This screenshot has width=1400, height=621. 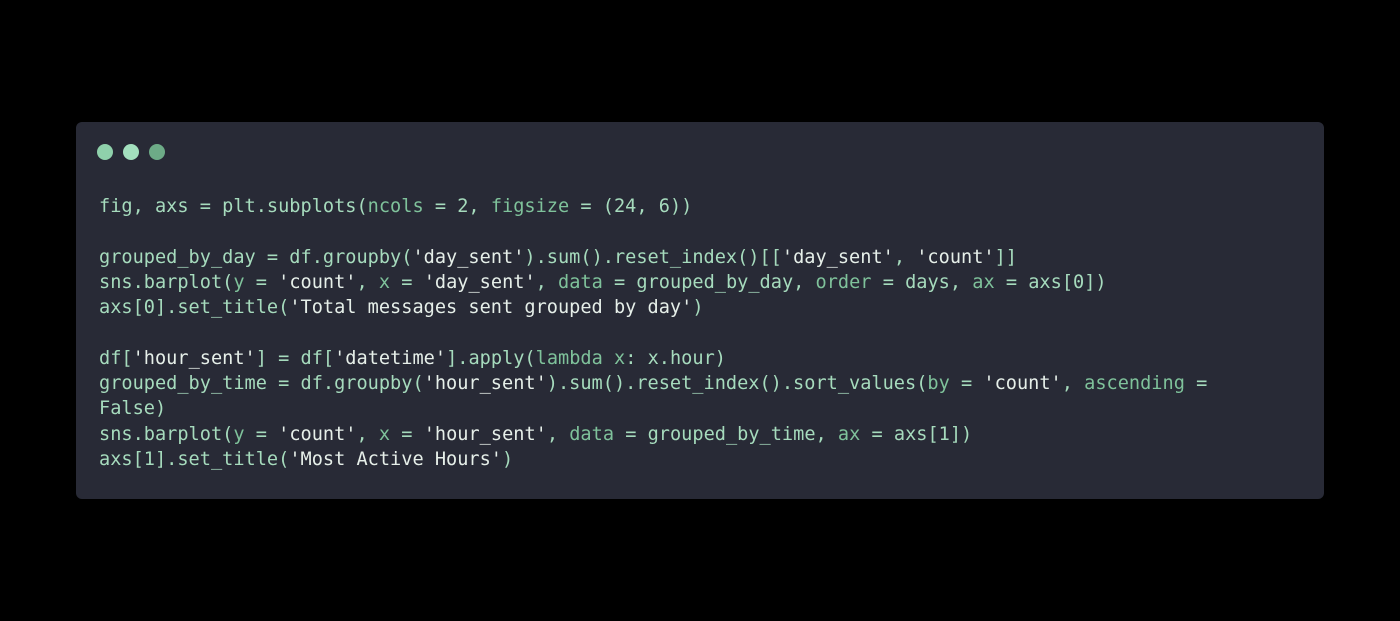 What do you see at coordinates (569, 358) in the screenshot?
I see `code-token-param: lambda` at bounding box center [569, 358].